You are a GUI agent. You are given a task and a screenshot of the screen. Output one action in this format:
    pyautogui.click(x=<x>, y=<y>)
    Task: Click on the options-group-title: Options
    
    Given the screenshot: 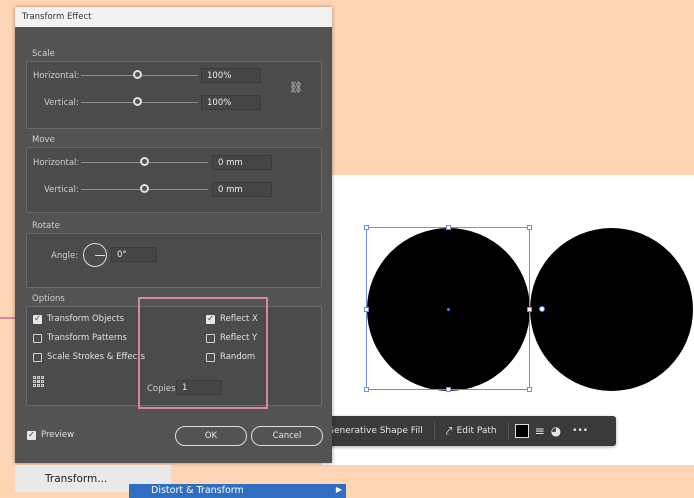 What is the action you would take?
    pyautogui.click(x=48, y=299)
    